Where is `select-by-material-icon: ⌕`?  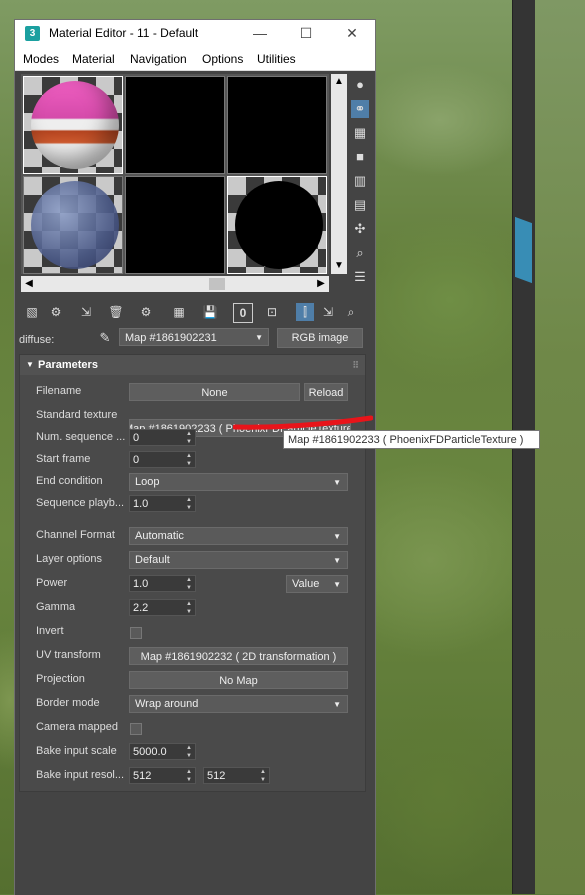 select-by-material-icon: ⌕ is located at coordinates (360, 253).